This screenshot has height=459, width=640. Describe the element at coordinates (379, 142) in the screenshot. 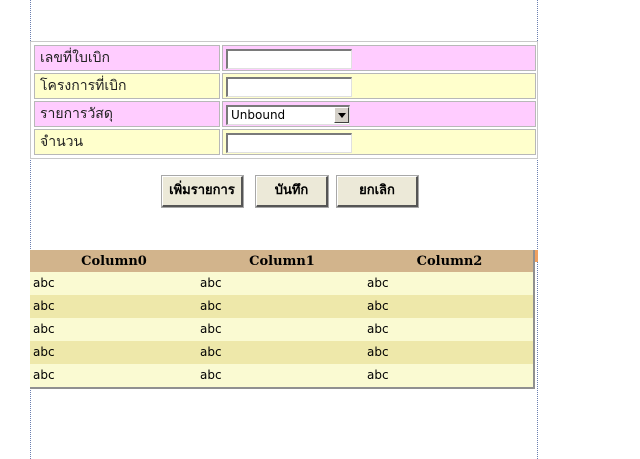

I see `quantity-cell` at that location.